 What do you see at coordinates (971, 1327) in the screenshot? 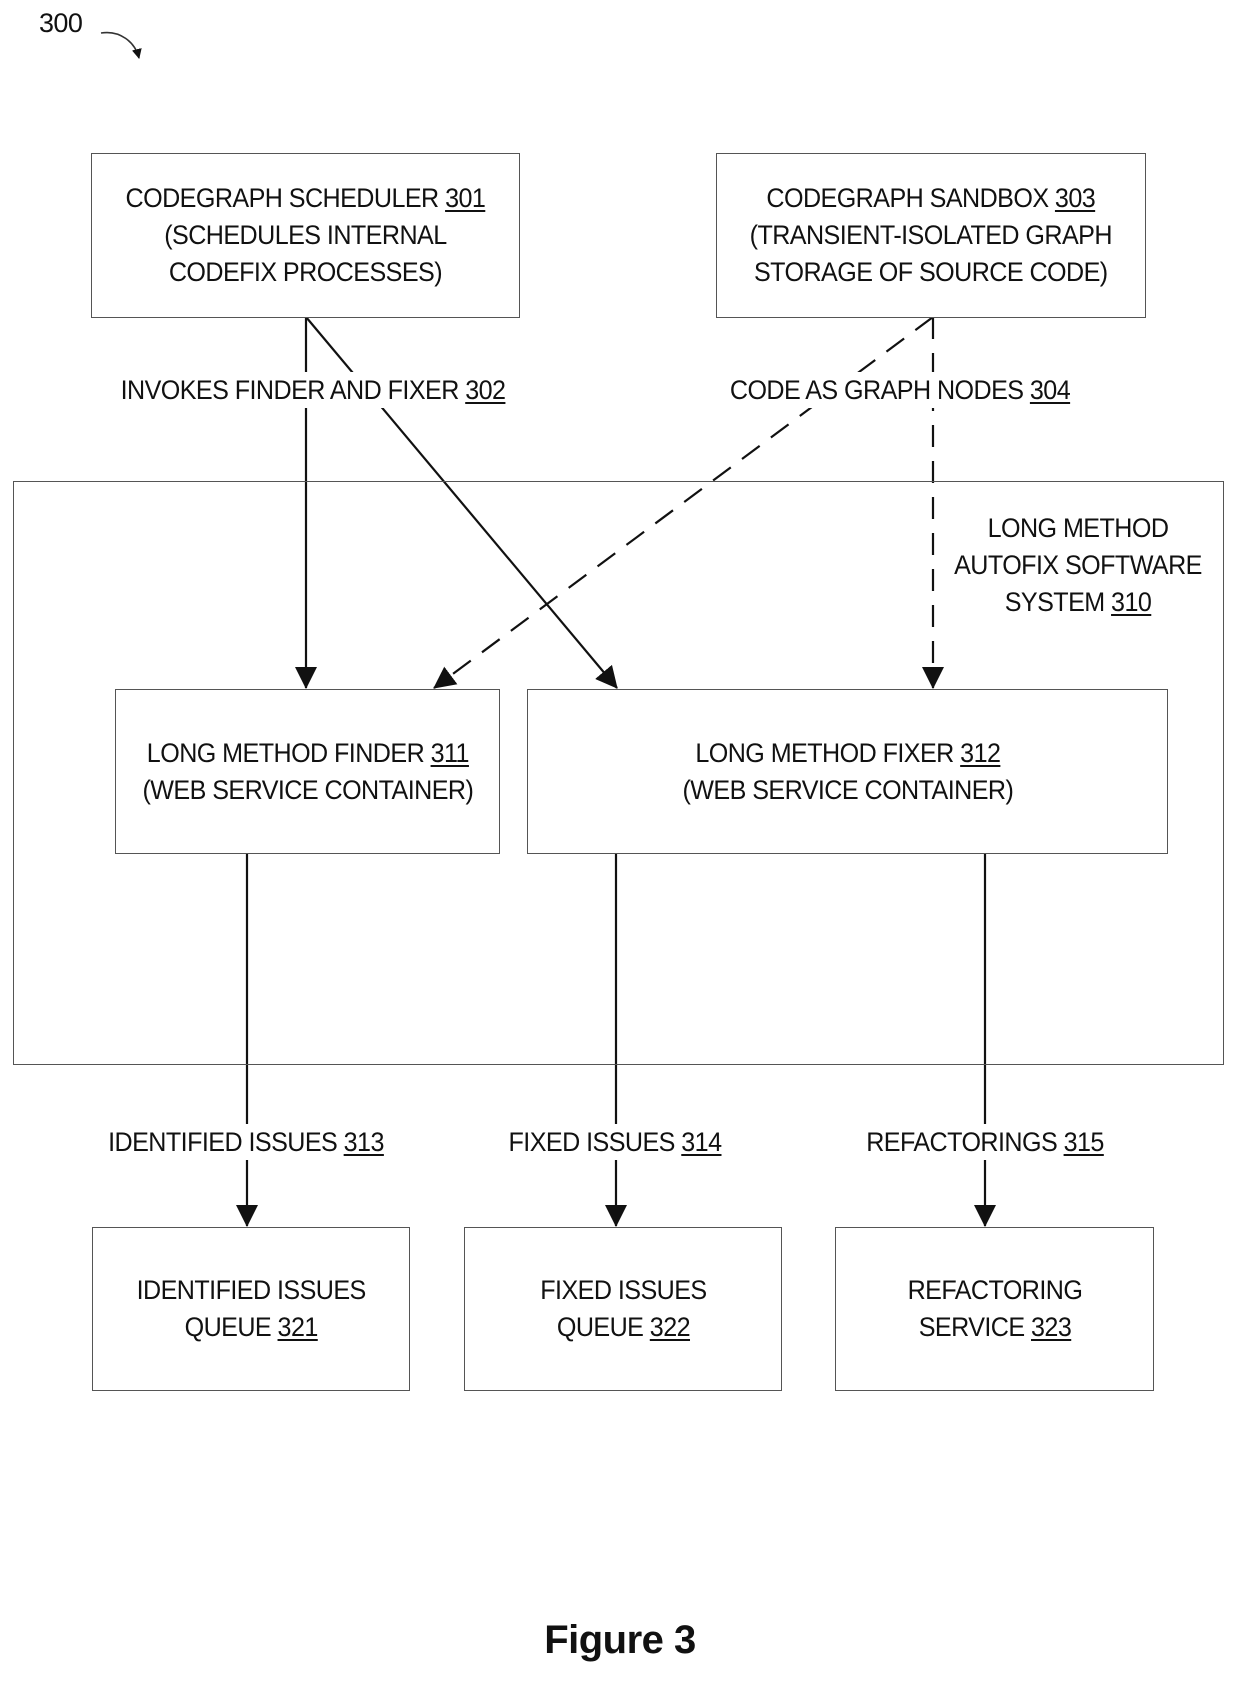
I see `node-title: SERVICE` at bounding box center [971, 1327].